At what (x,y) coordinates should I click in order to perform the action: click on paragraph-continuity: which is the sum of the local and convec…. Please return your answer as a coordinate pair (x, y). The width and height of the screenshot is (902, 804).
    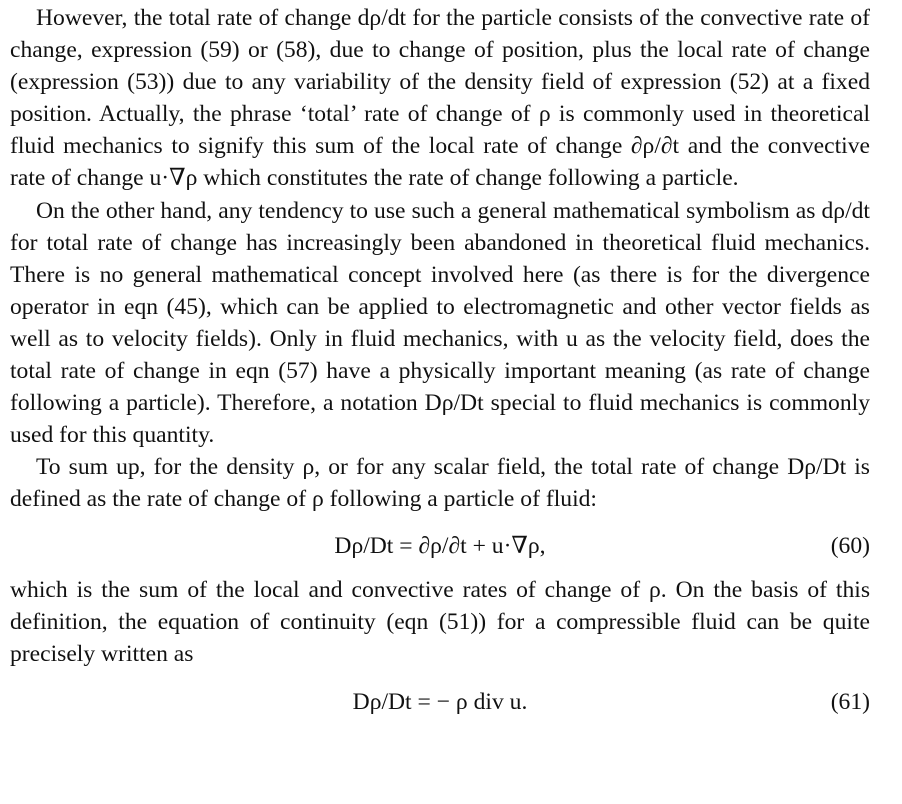
    Looking at the image, I should click on (440, 621).